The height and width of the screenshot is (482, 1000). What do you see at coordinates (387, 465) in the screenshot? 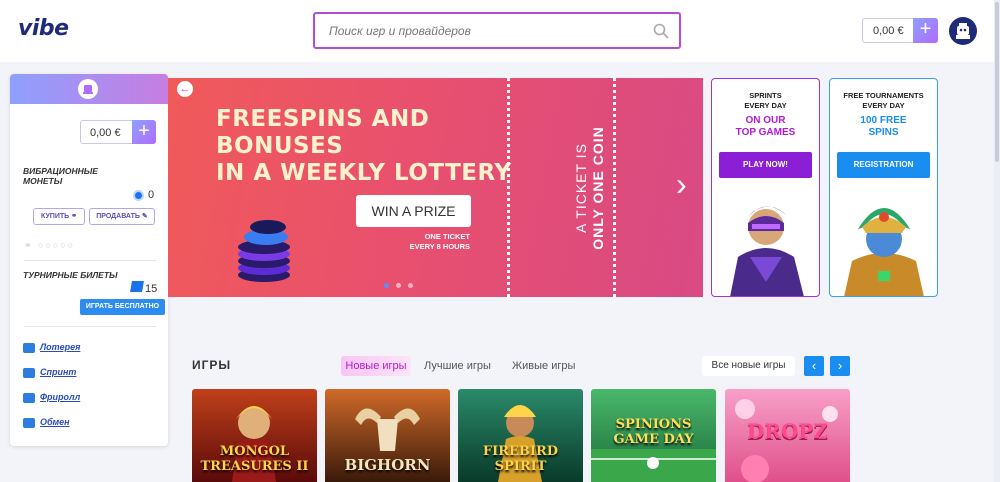
I see `game-title: BIGHORN` at bounding box center [387, 465].